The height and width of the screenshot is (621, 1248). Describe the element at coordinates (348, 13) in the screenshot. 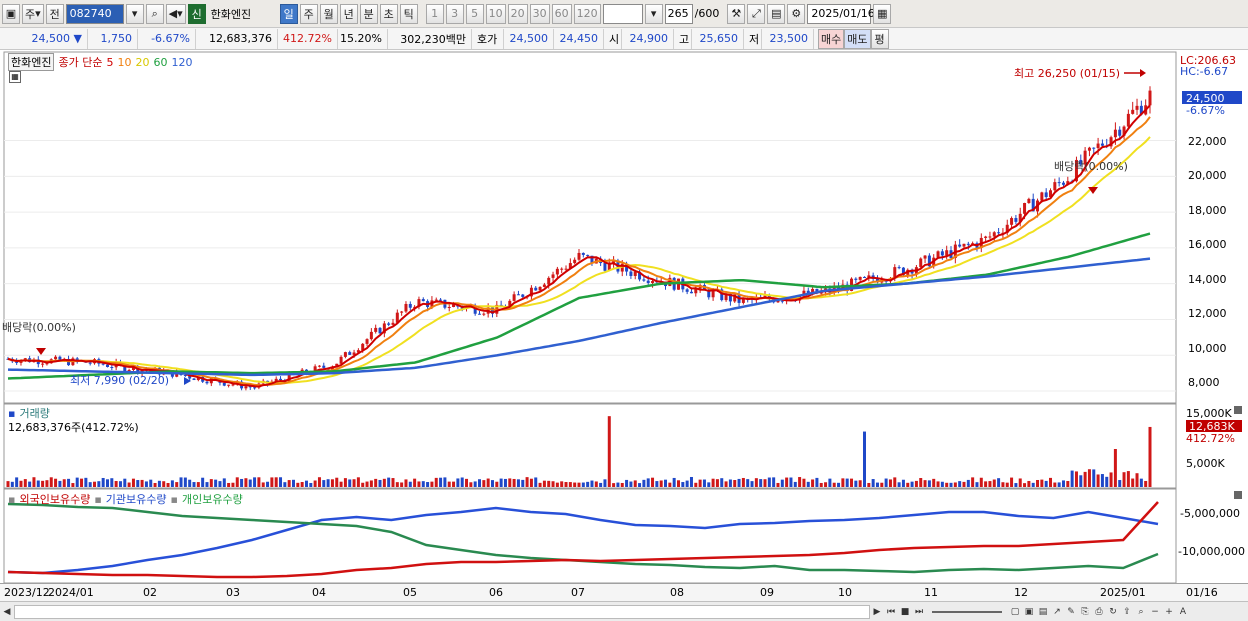

I see `period-year-button: 년` at that location.